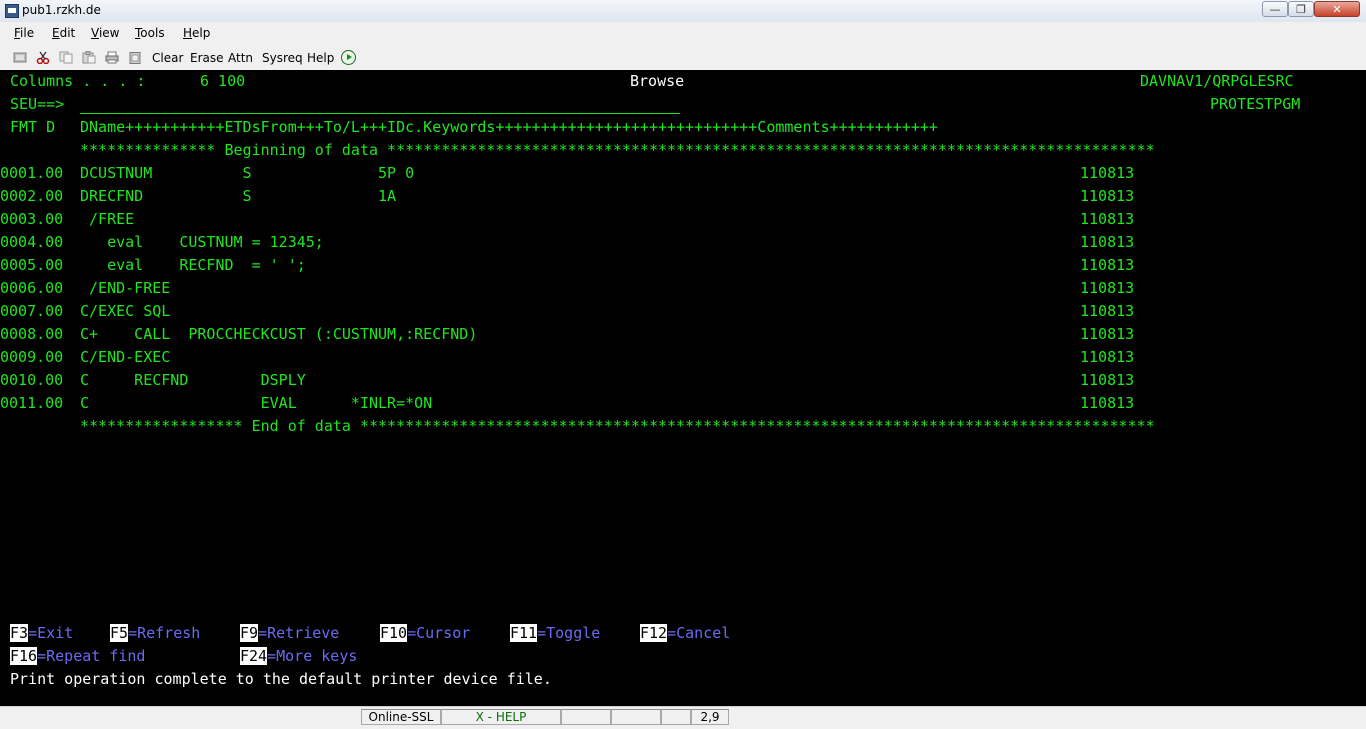  What do you see at coordinates (41, 633) in the screenshot?
I see `fkey-f3: F3=Exit` at bounding box center [41, 633].